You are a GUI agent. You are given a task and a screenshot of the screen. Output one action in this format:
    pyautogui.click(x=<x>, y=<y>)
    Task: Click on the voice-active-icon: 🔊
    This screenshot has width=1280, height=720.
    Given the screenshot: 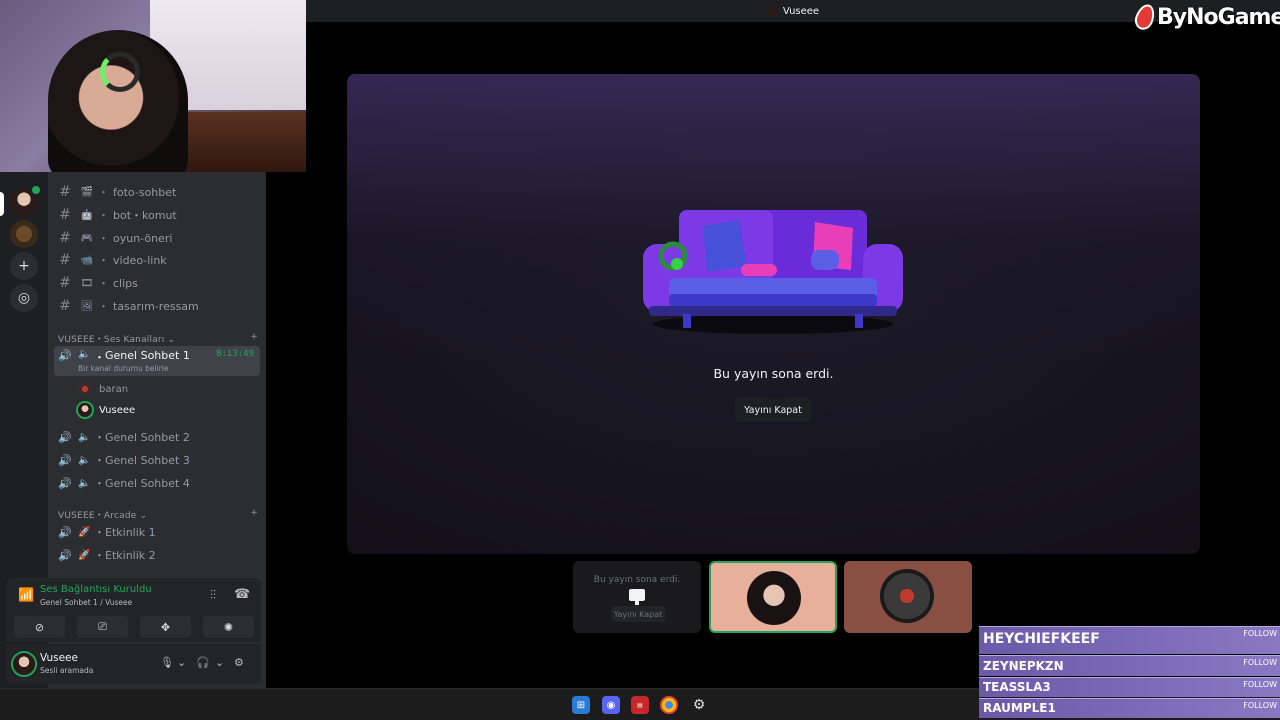 What is the action you would take?
    pyautogui.click(x=65, y=355)
    